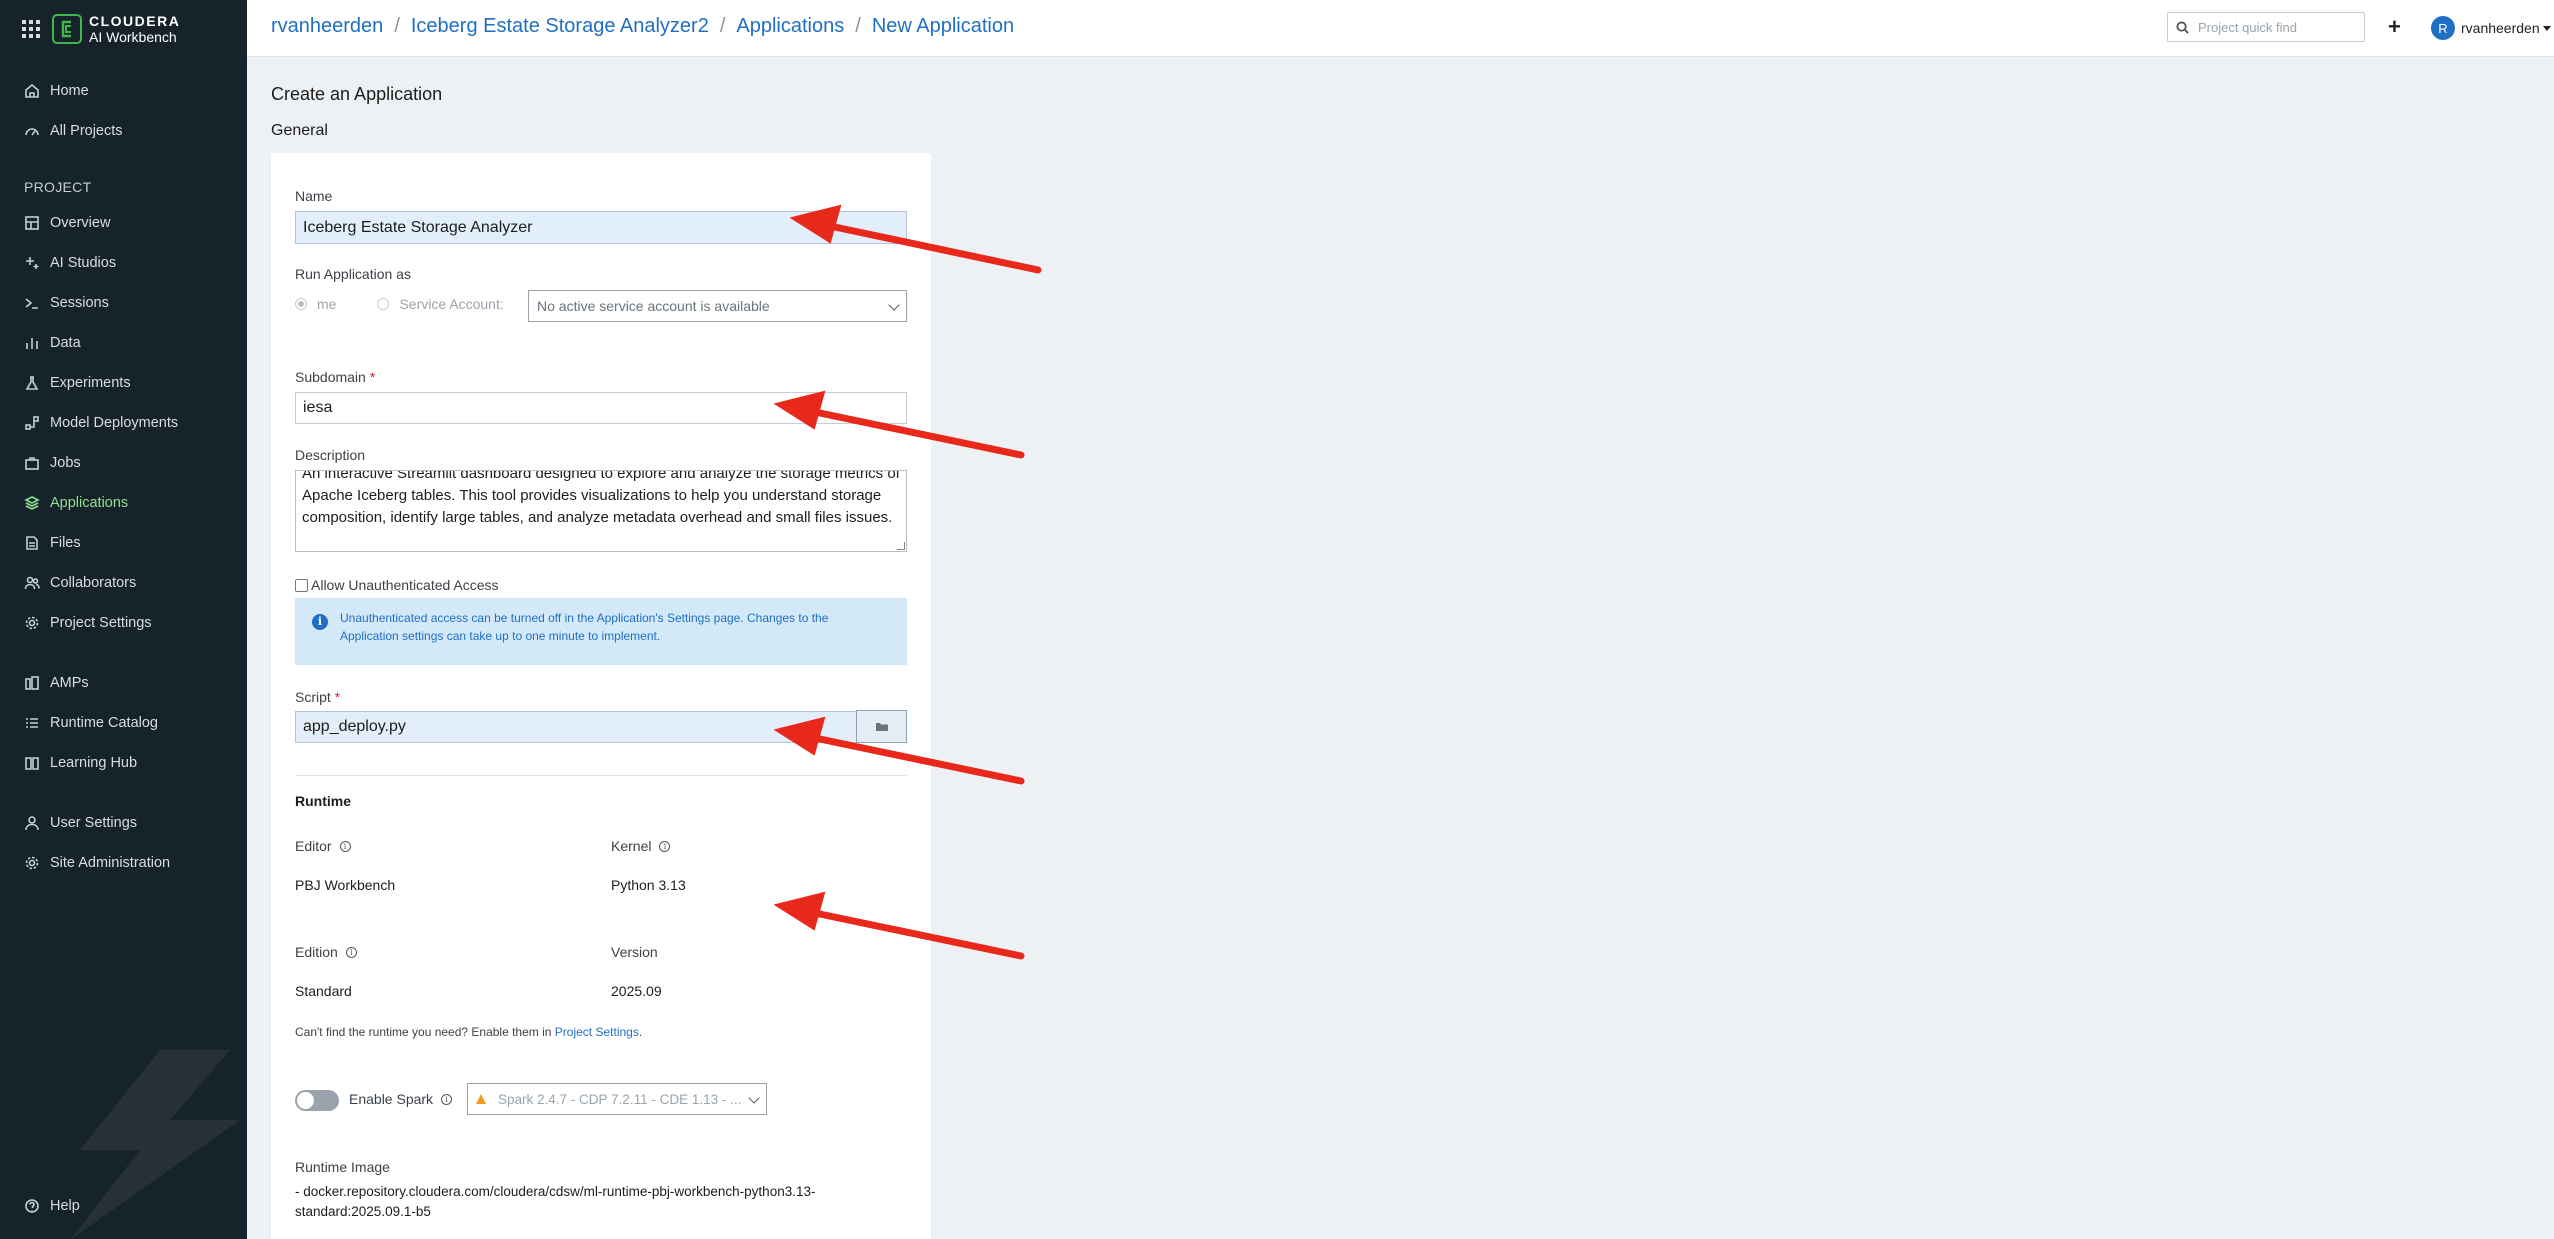 The image size is (2554, 1239). I want to click on allow-unauth-row: Allow Unauthenticated Access, so click(397, 585).